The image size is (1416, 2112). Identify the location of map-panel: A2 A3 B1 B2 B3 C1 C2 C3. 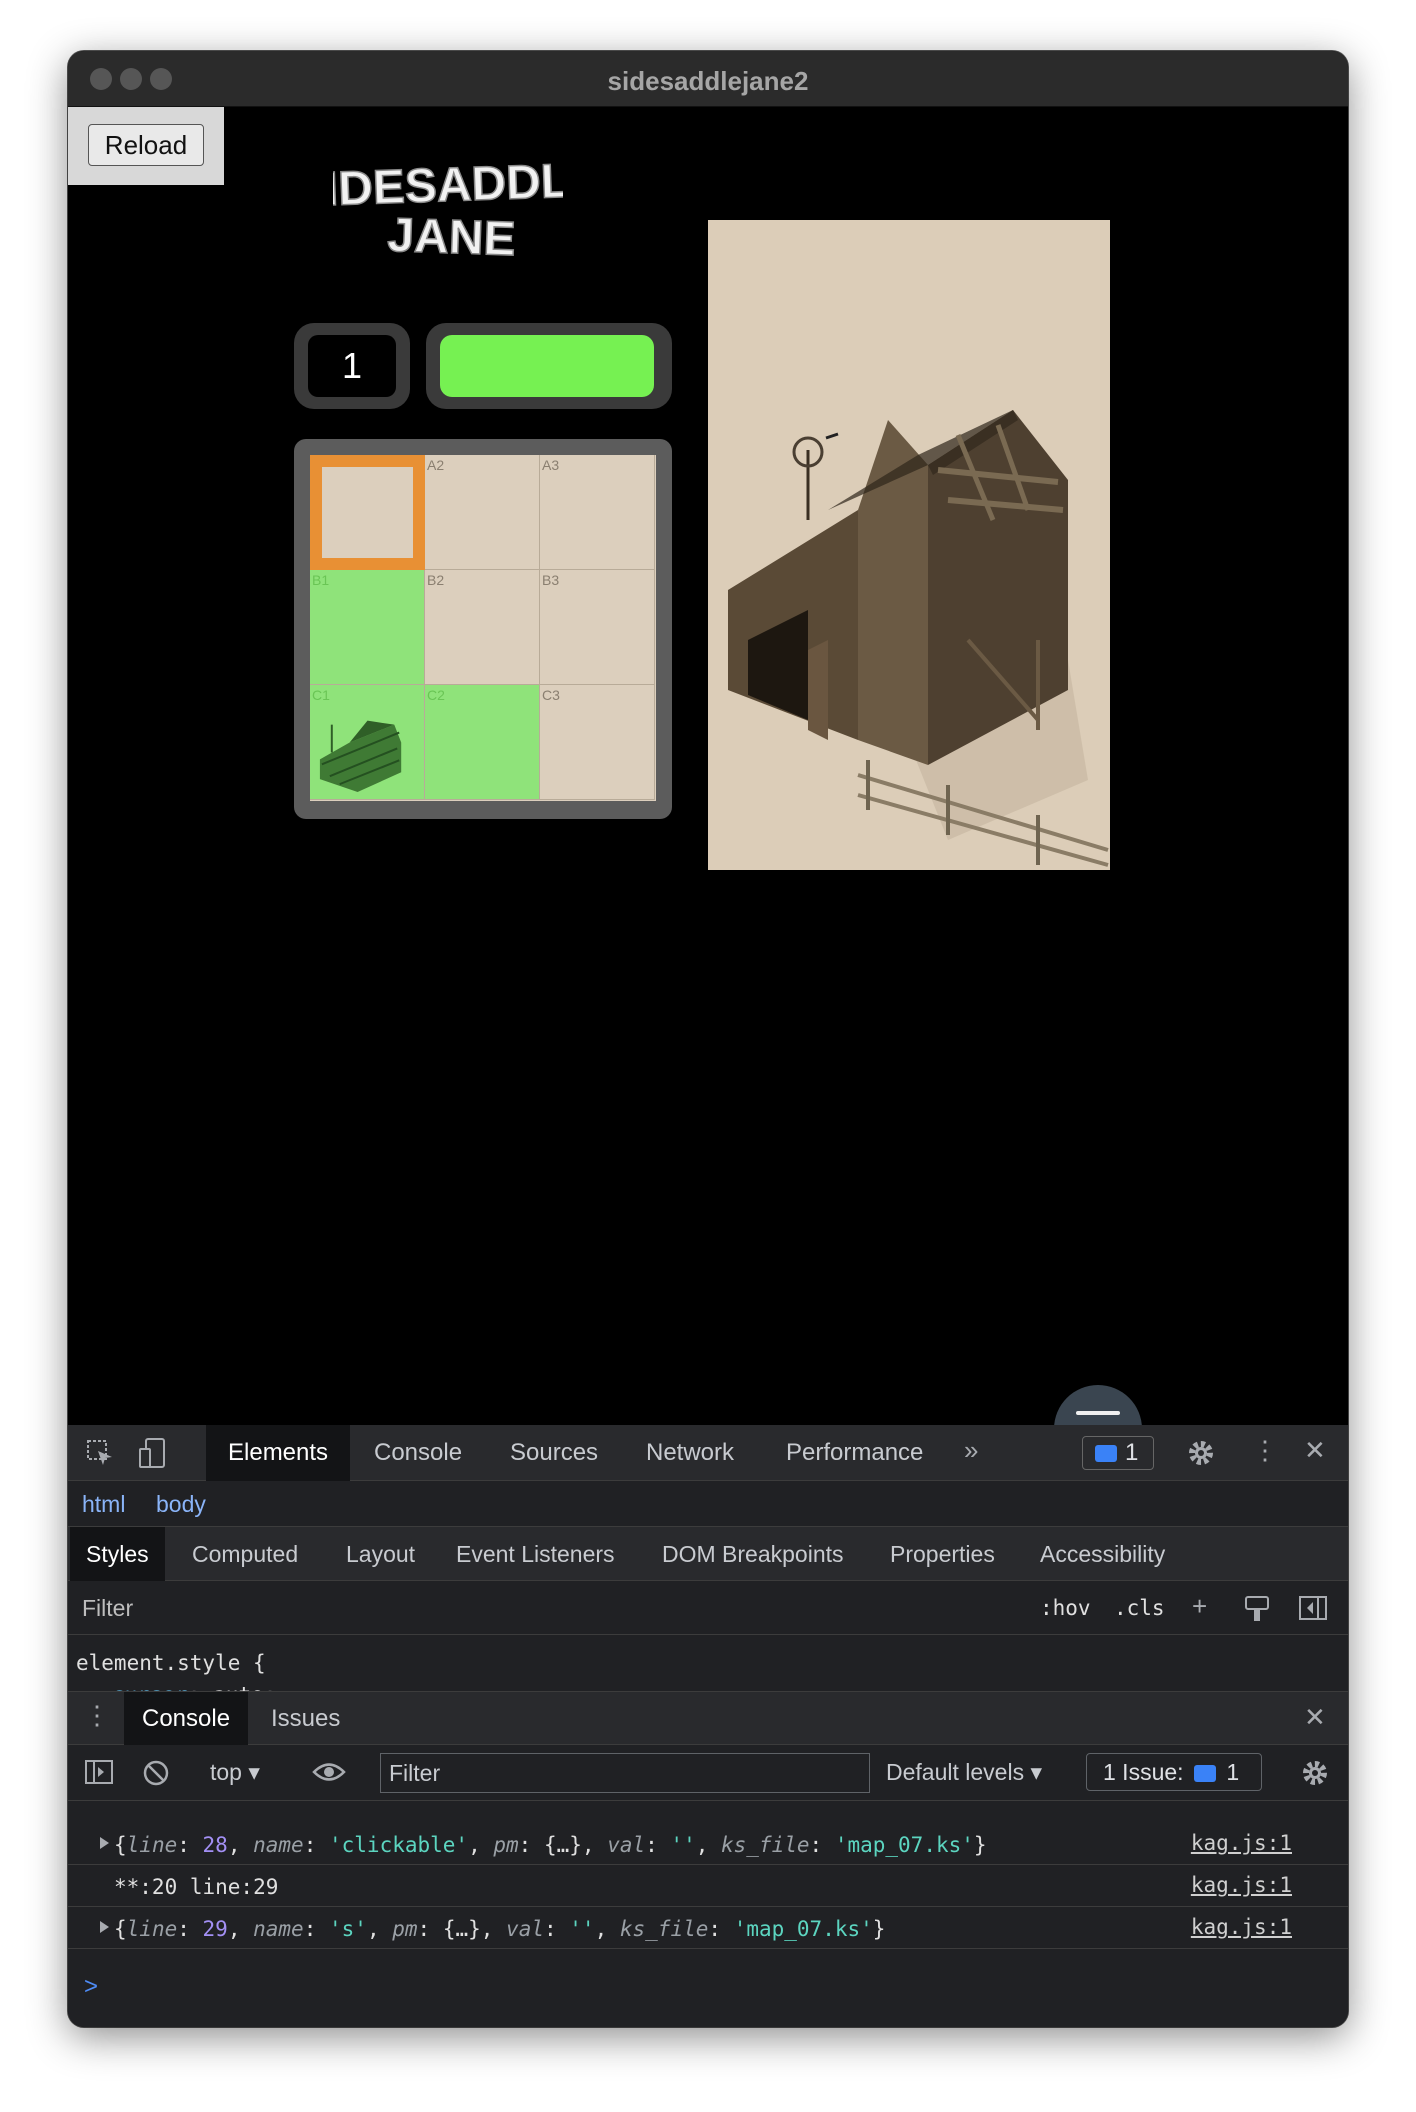
(483, 629).